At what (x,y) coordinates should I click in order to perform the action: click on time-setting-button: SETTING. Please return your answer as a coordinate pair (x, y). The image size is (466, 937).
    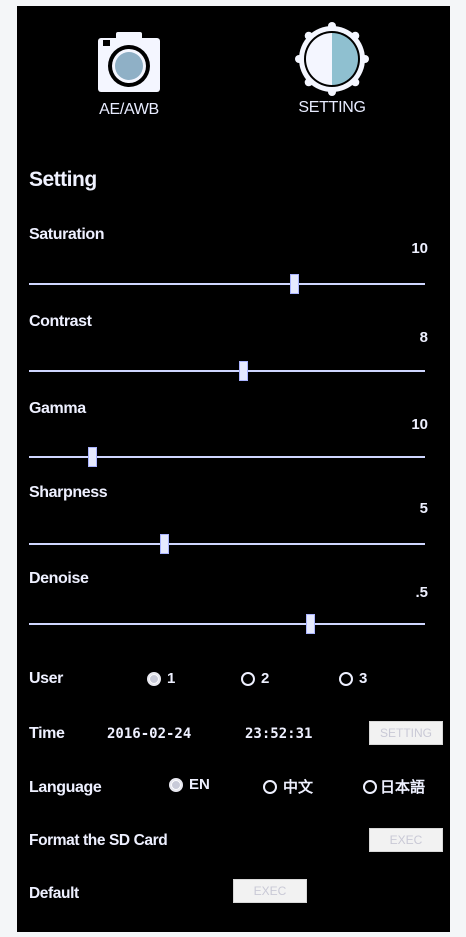
    Looking at the image, I should click on (406, 733).